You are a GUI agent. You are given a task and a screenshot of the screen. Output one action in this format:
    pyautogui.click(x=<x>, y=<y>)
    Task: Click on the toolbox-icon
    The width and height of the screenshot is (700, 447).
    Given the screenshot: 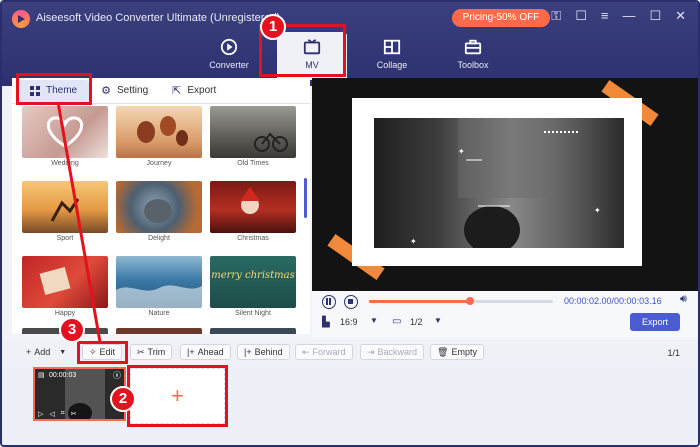 What is the action you would take?
    pyautogui.click(x=473, y=47)
    